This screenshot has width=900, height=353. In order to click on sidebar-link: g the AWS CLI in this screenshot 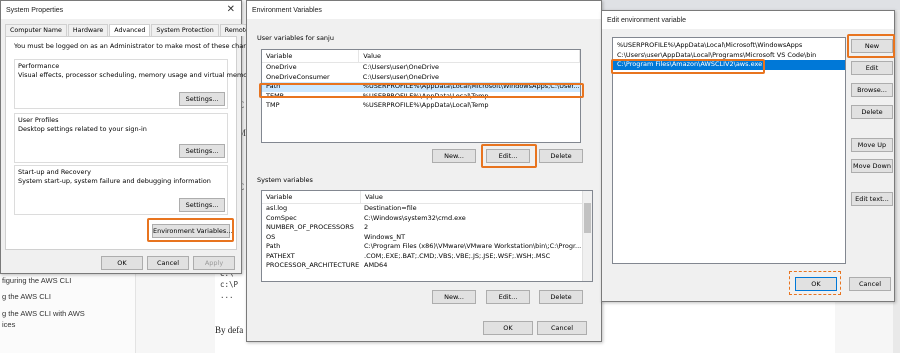, I will do `click(26, 296)`.